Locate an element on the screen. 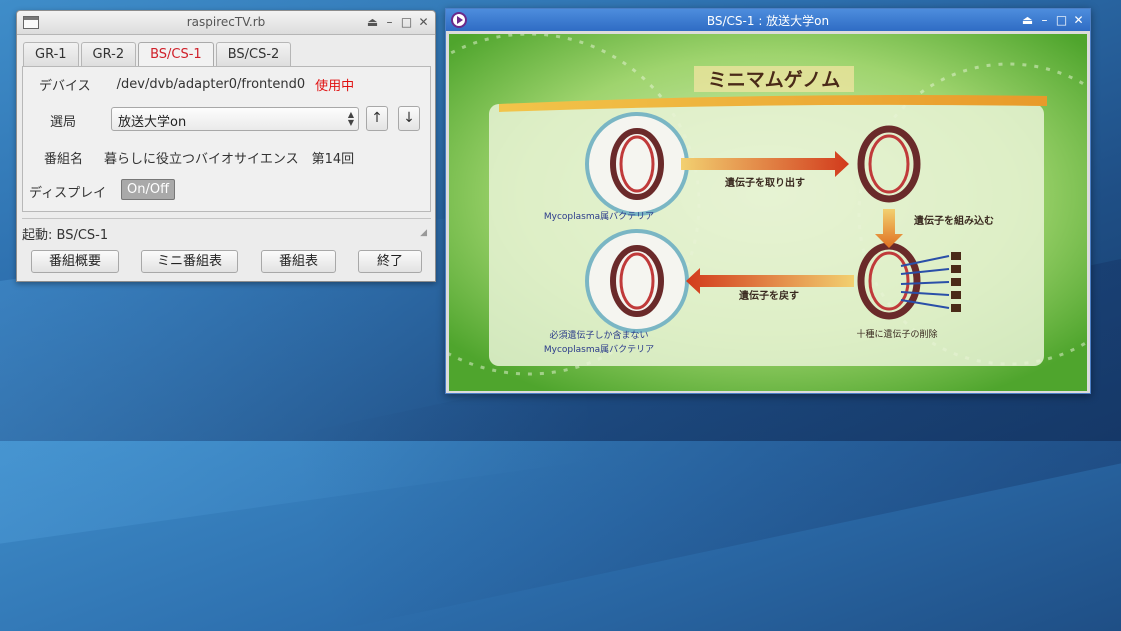  heading-plate: ミニマムゲノム is located at coordinates (774, 79).